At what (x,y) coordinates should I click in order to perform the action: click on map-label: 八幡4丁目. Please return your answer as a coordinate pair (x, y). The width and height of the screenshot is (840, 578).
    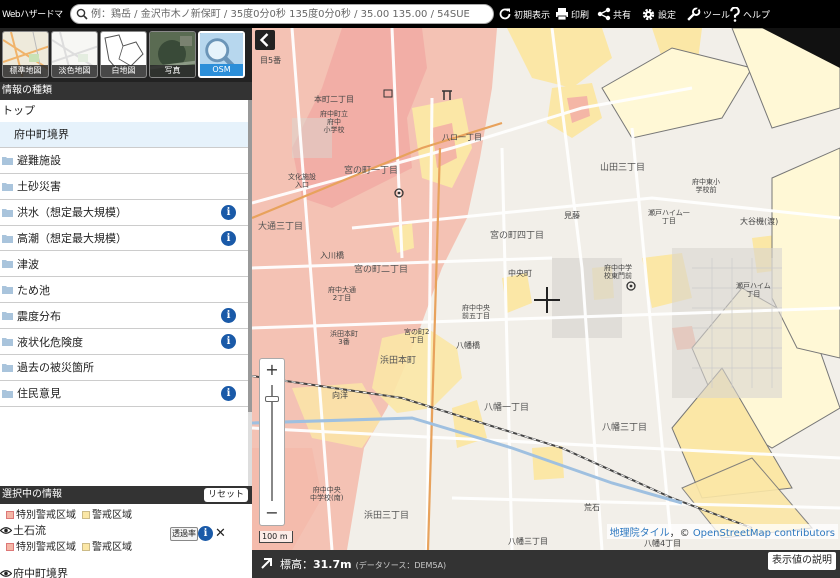
    Looking at the image, I should click on (663, 543).